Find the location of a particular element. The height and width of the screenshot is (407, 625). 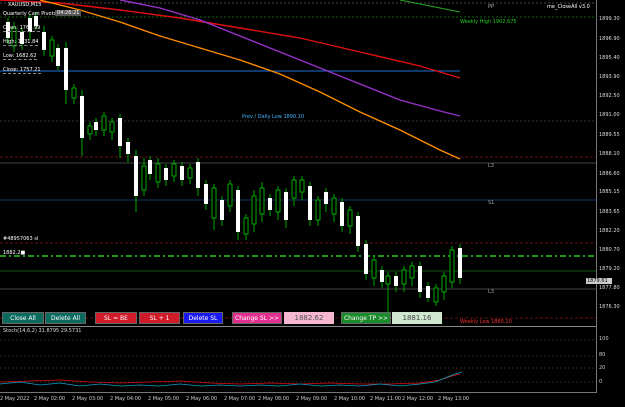

l3-bottom-label: L3 is located at coordinates (491, 292).